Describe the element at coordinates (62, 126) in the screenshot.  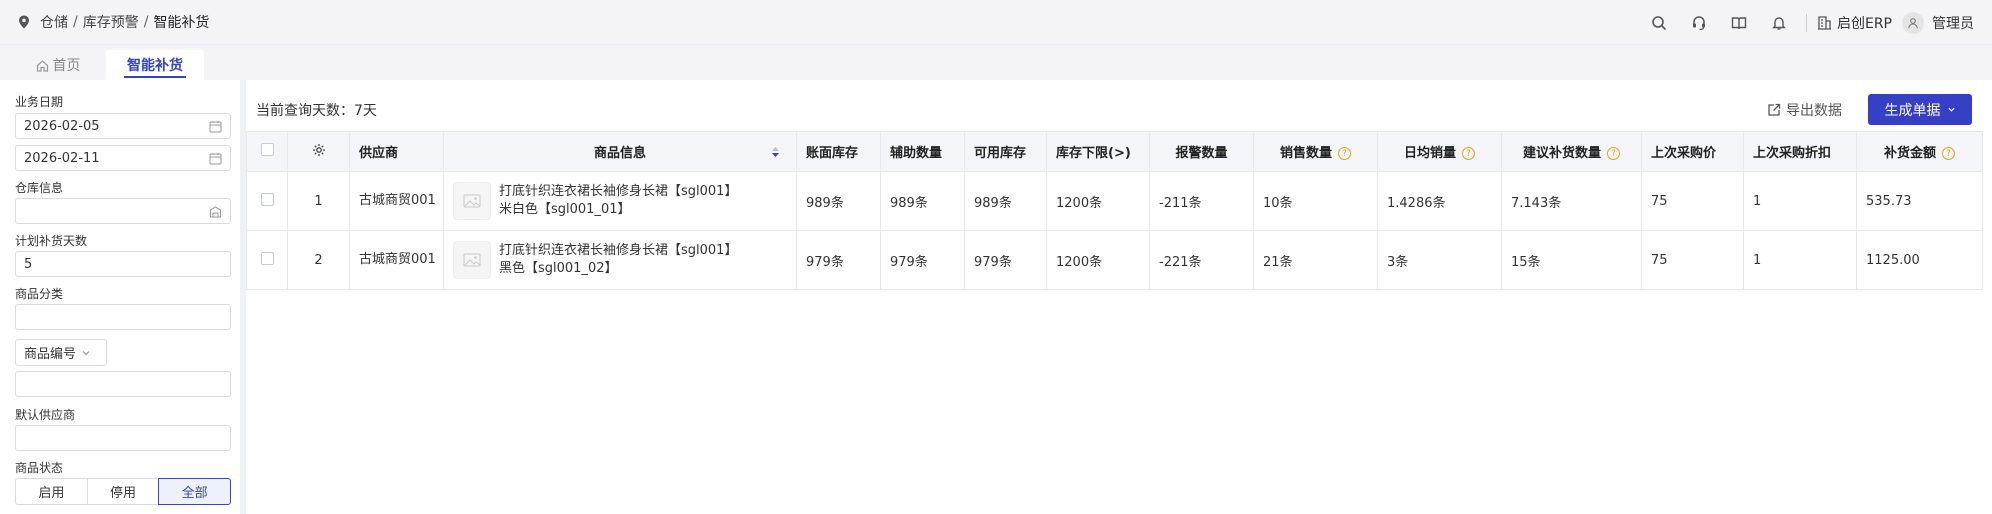
I see `date-start-value: 2026-02-05` at that location.